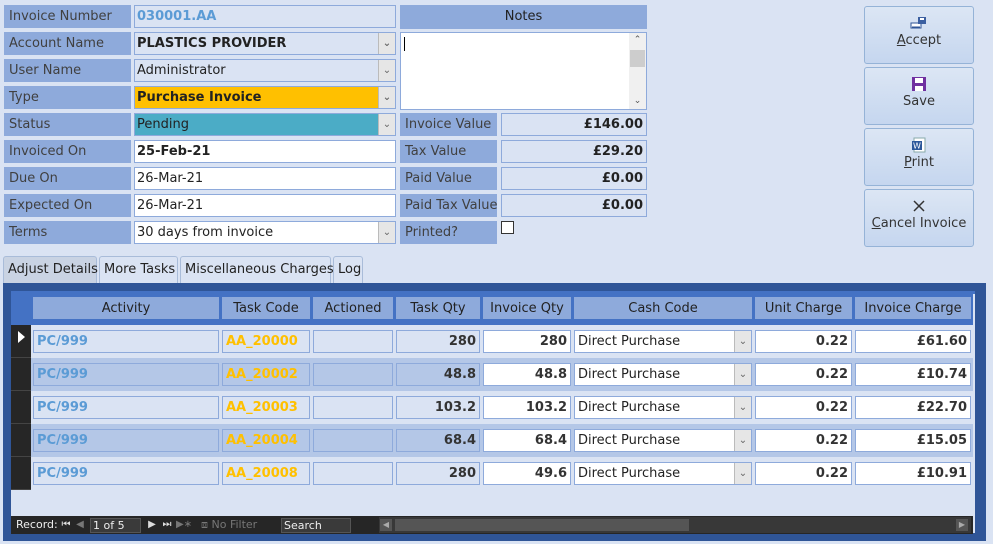  What do you see at coordinates (919, 96) in the screenshot?
I see `save-button: Save` at bounding box center [919, 96].